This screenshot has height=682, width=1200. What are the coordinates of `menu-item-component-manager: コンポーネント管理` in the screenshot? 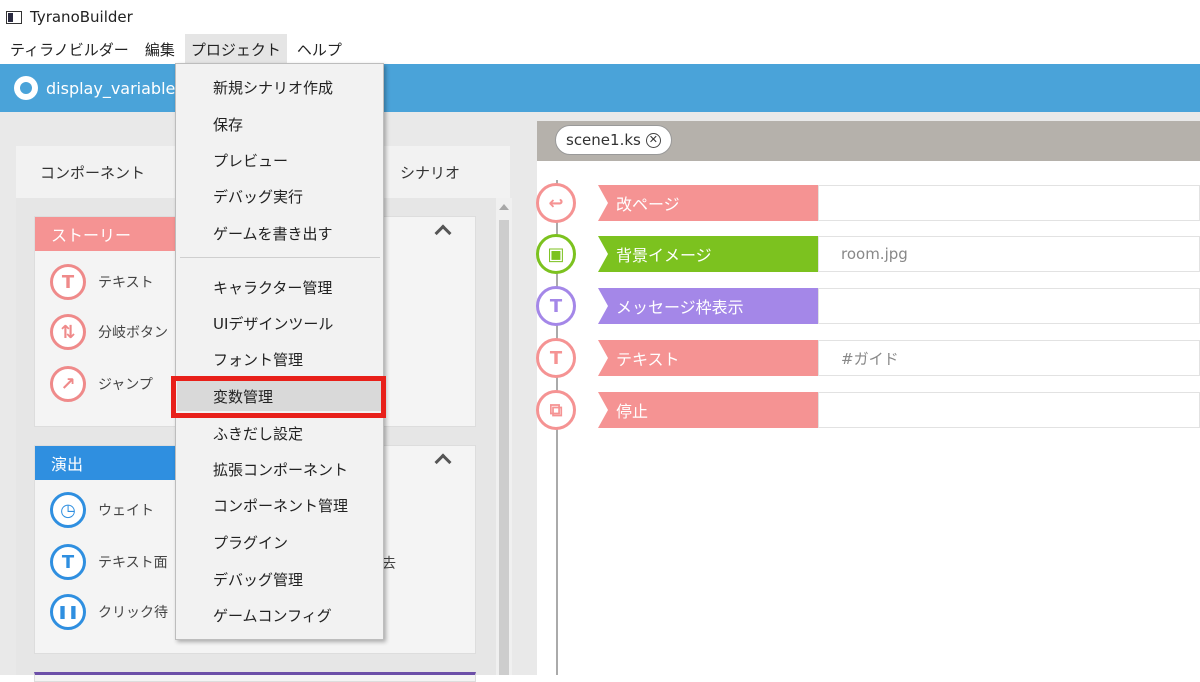 It's located at (279, 505).